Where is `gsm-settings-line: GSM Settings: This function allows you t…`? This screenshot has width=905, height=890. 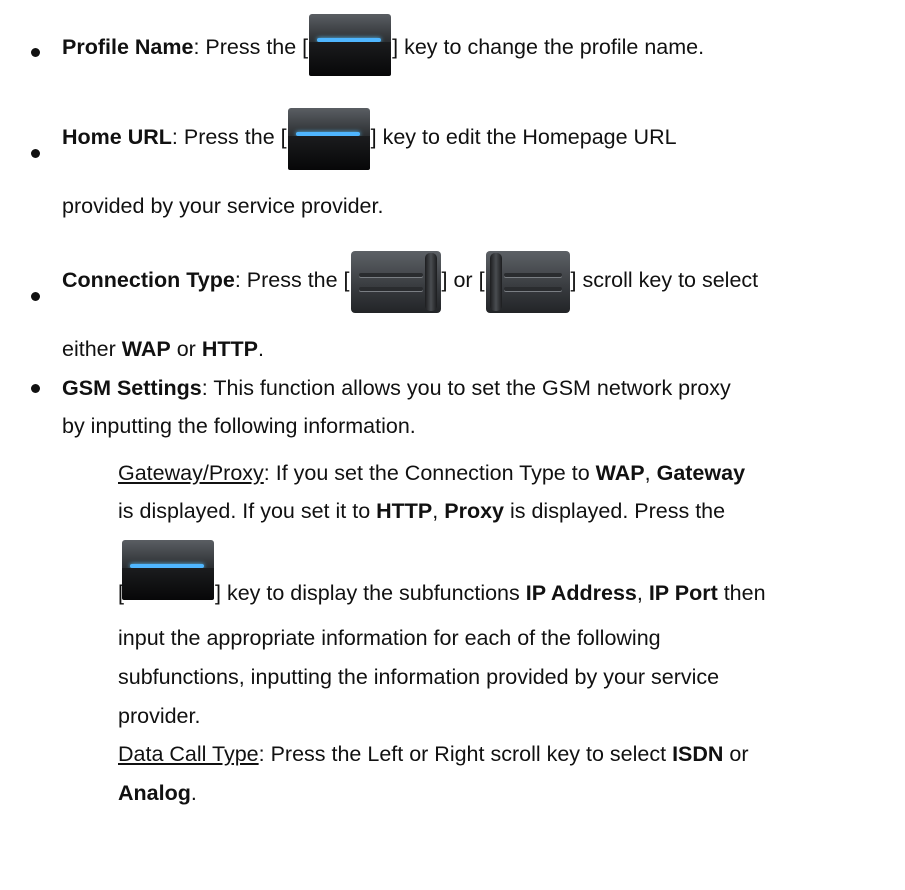 gsm-settings-line: GSM Settings: This function allows you t… is located at coordinates (396, 388).